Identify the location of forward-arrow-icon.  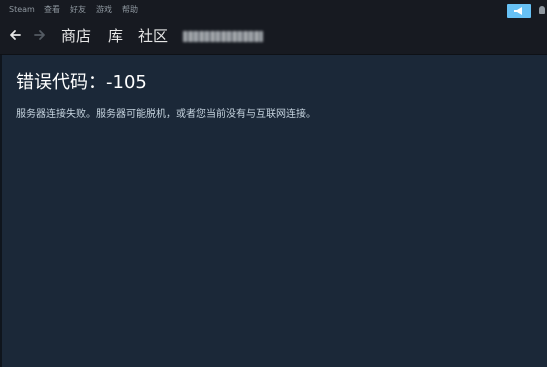
(40, 35).